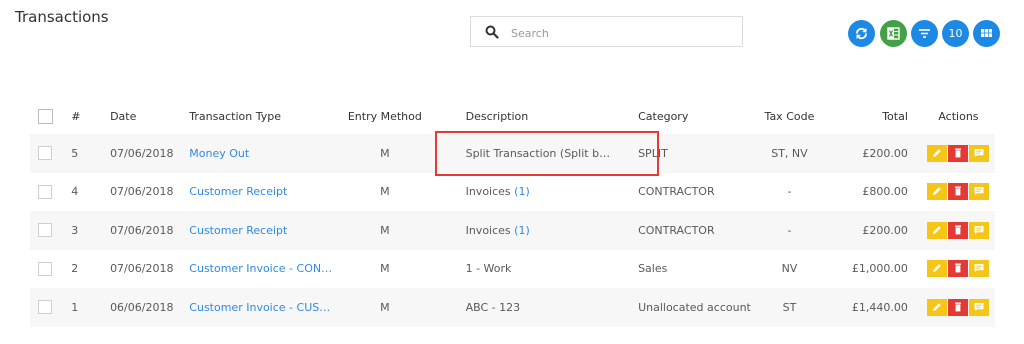 This screenshot has height=344, width=1024. What do you see at coordinates (524, 116) in the screenshot?
I see `column-header-description: Description` at bounding box center [524, 116].